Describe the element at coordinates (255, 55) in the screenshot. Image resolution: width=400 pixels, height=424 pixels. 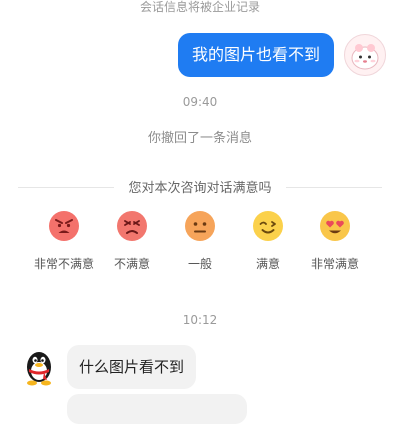
I see `outgoing-message-bubble: 我的图片也看不到` at that location.